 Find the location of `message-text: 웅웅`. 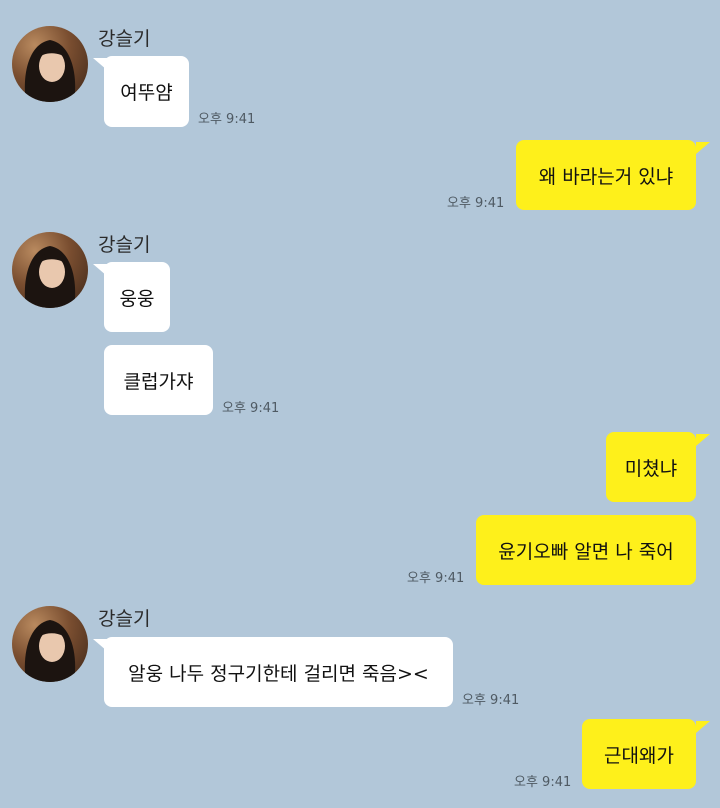

message-text: 웅웅 is located at coordinates (137, 298).